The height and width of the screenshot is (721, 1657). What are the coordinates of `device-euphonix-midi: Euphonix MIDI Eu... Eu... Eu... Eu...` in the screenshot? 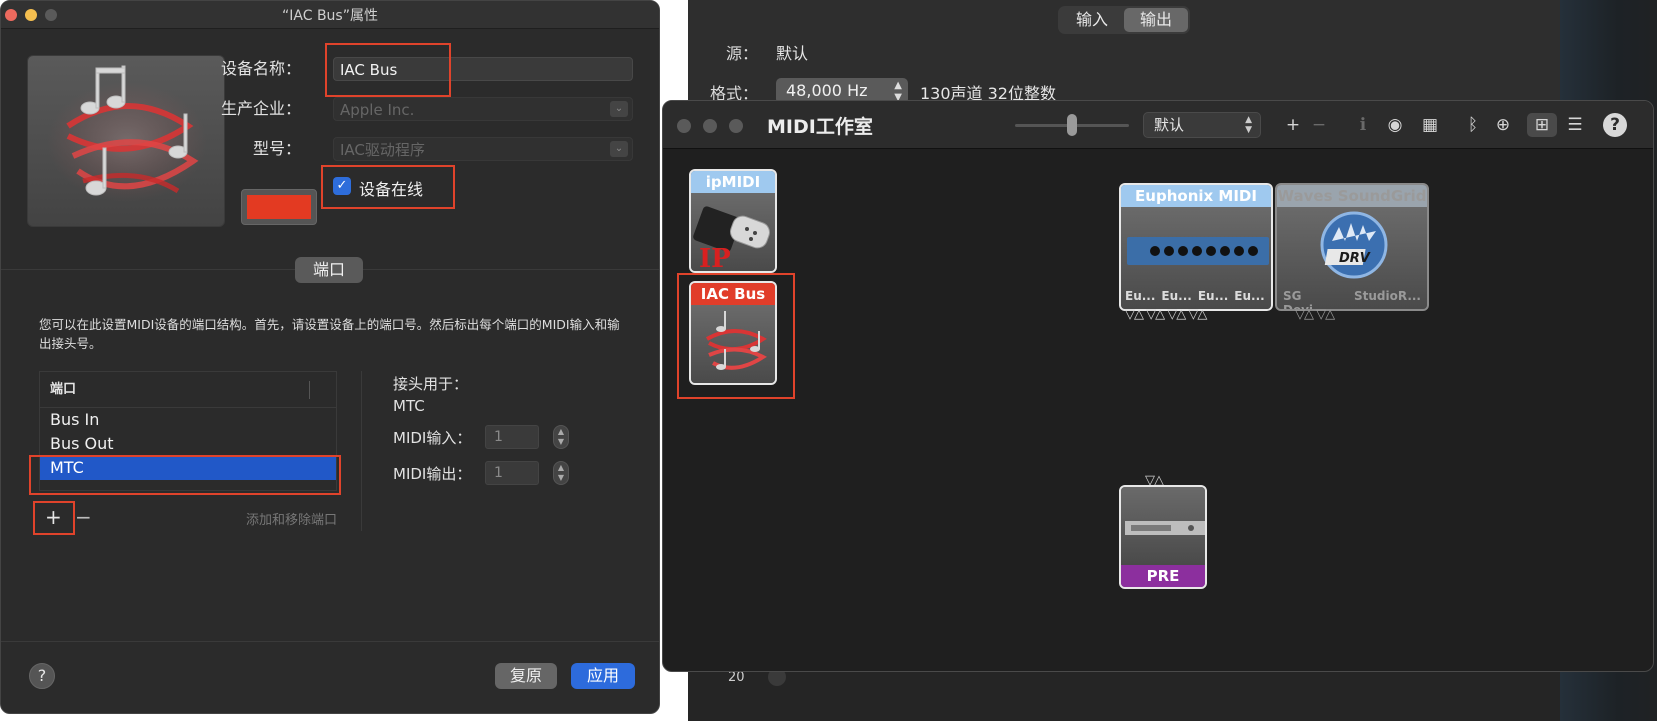 It's located at (1196, 247).